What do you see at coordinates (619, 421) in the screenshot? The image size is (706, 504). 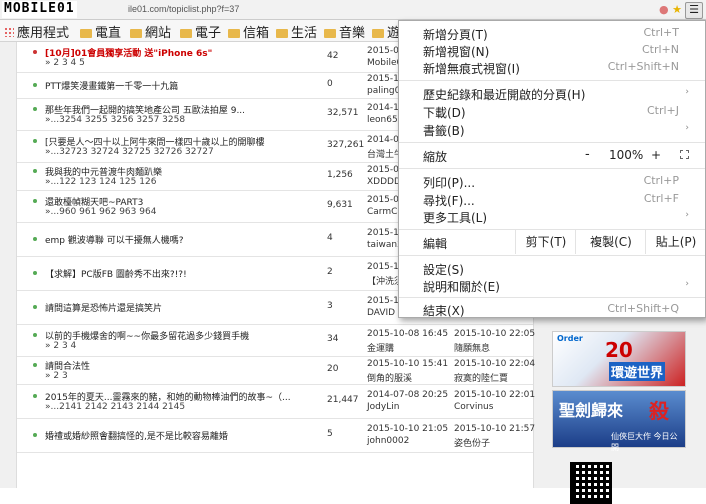 I see `game-ad-banner: 聖劍歸來 殺 仙俠巨大作 今日公開` at bounding box center [619, 421].